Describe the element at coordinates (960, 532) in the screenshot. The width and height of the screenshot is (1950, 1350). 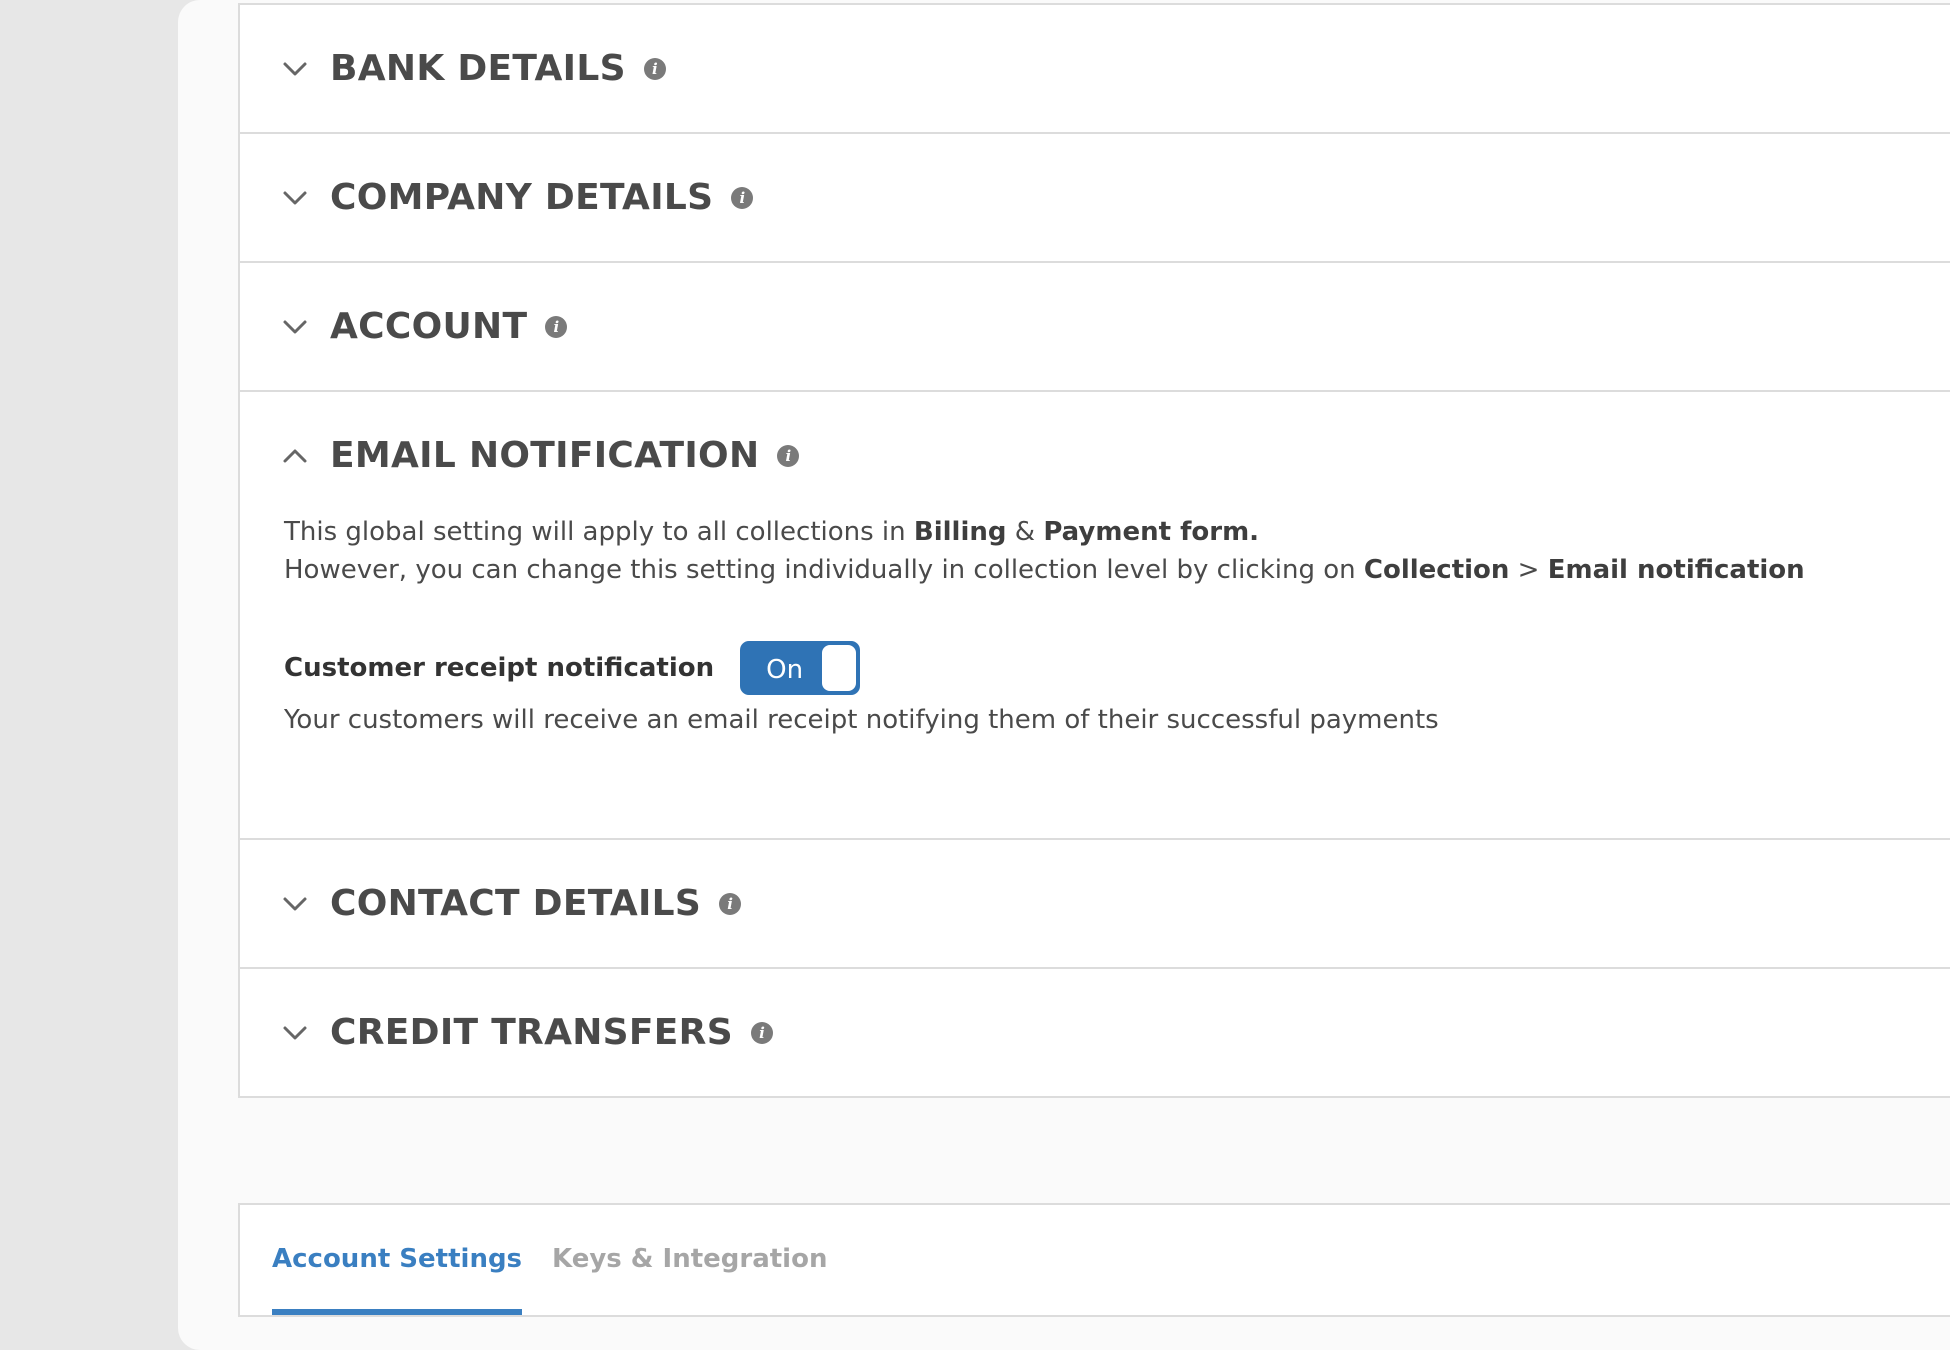
I see `billing-text: Billing` at that location.